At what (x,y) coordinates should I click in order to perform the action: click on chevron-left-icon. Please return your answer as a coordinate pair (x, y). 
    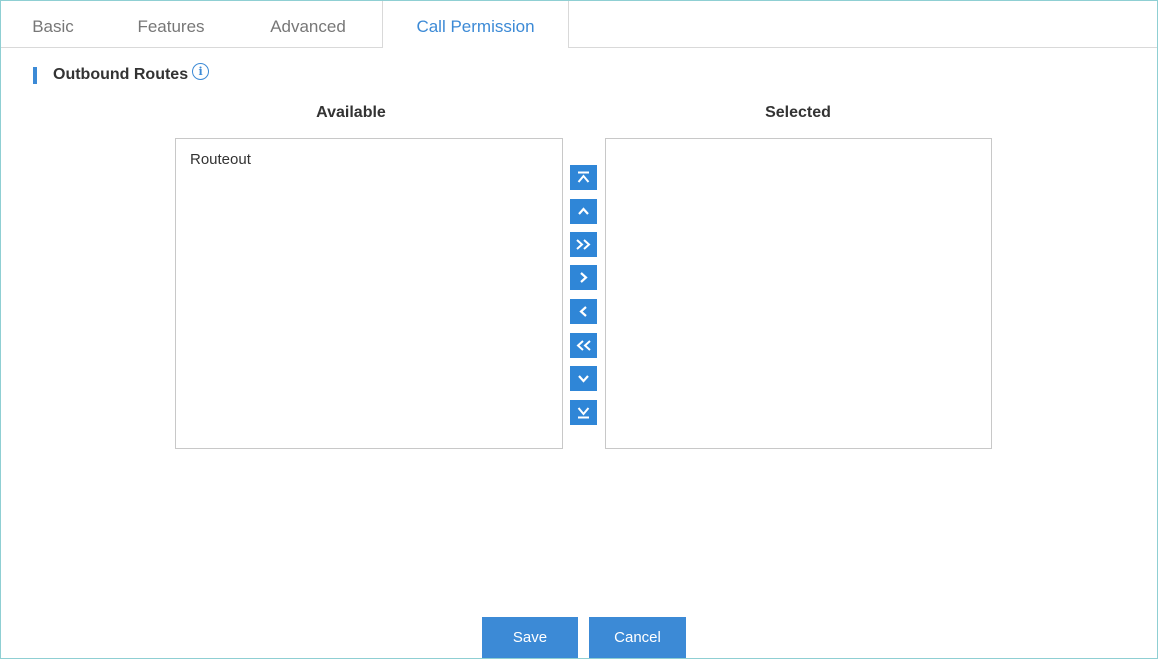
    Looking at the image, I should click on (583, 311).